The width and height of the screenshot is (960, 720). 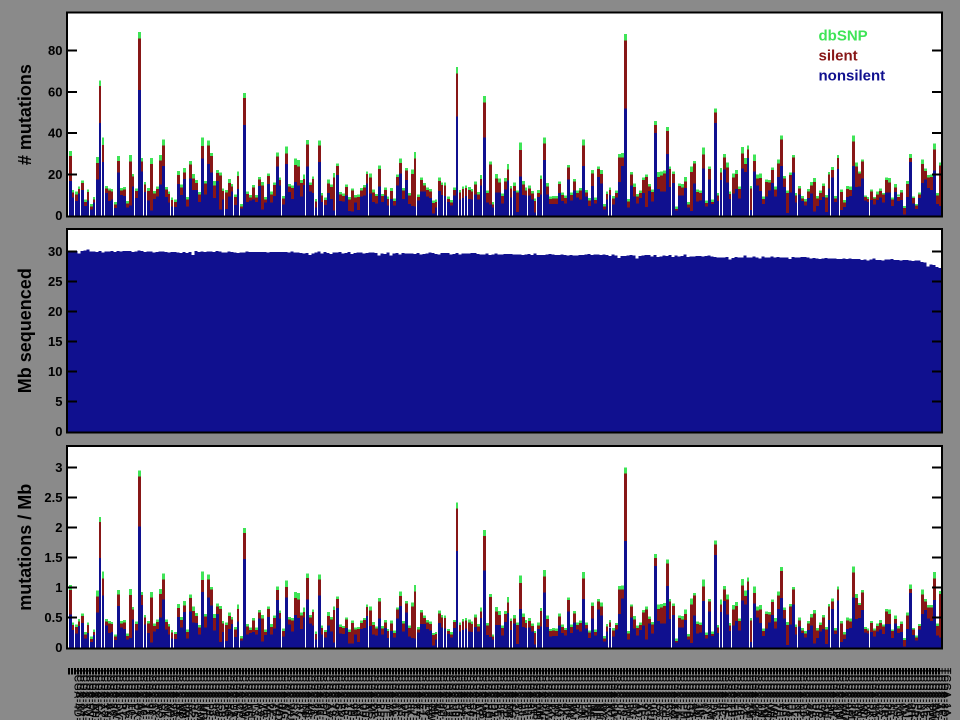 What do you see at coordinates (55, 50) in the screenshot?
I see `svg-text: 80` at bounding box center [55, 50].